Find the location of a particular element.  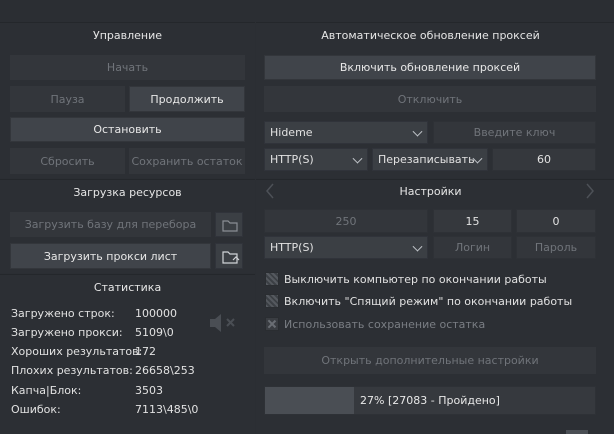

pause-button: Пауза is located at coordinates (67, 99).